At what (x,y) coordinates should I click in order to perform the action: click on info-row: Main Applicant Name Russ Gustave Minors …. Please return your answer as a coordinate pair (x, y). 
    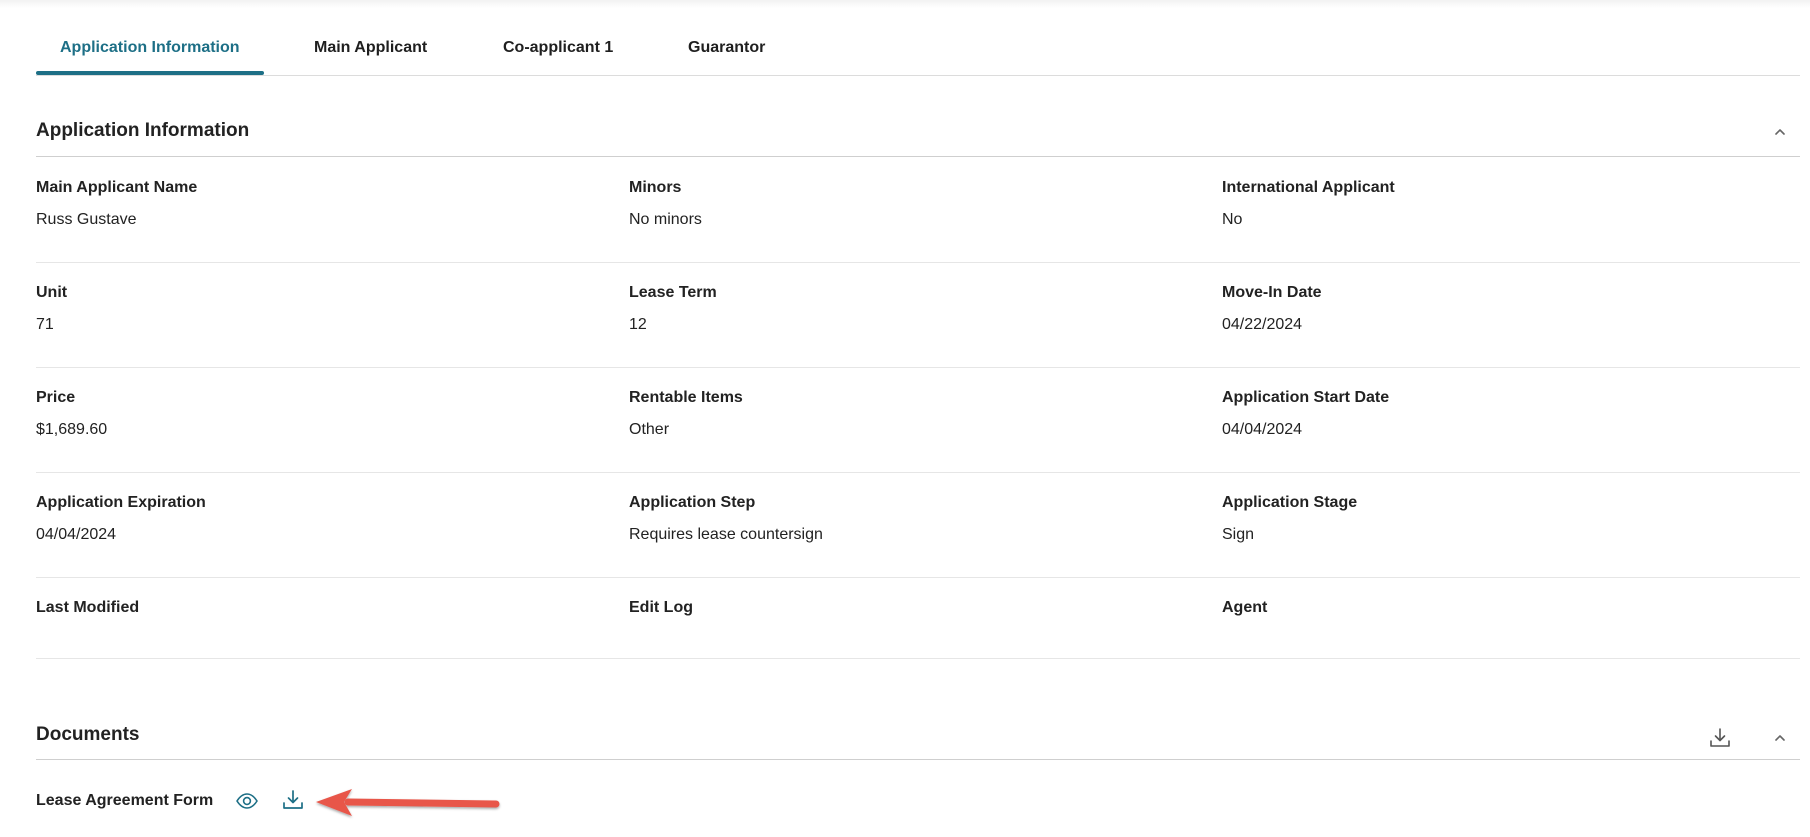
    Looking at the image, I should click on (918, 210).